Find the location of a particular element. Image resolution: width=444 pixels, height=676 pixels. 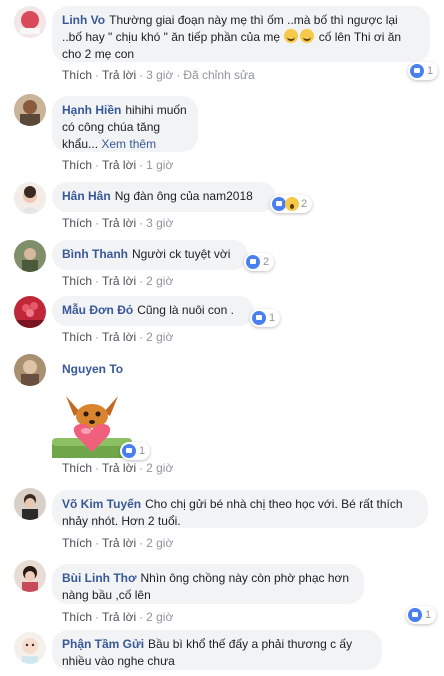

commenter-name: Hạnh Hiền is located at coordinates (91, 110).